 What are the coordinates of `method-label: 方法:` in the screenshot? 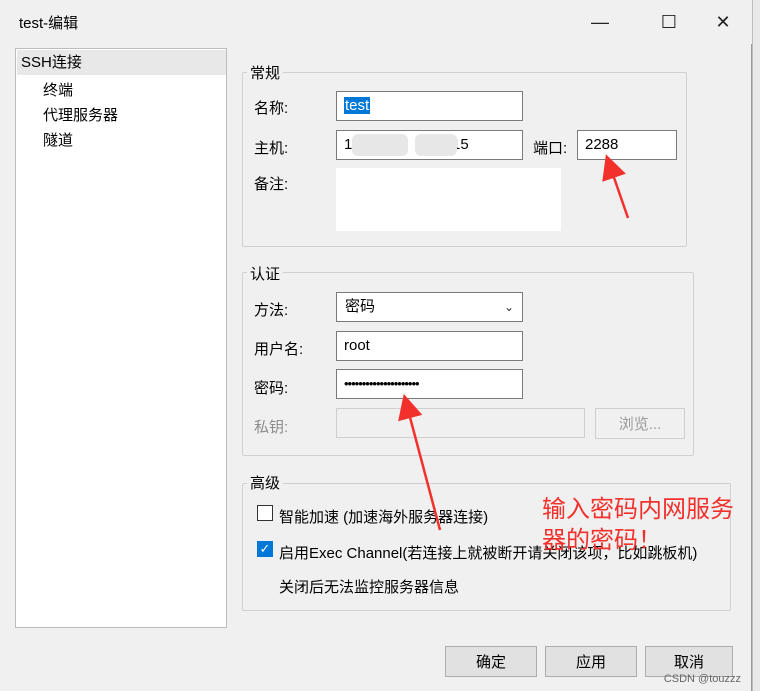 It's located at (271, 310).